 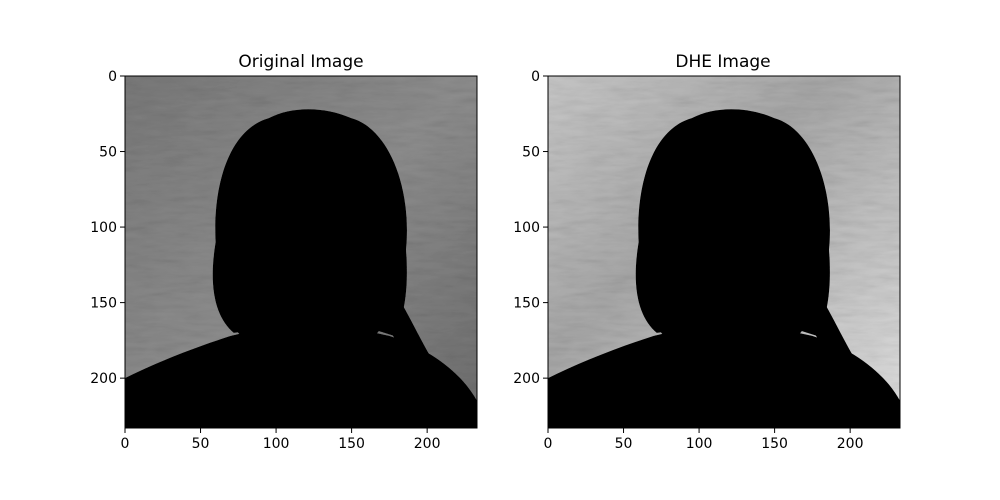 What do you see at coordinates (722, 62) in the screenshot?
I see `chart-title: DHE Image` at bounding box center [722, 62].